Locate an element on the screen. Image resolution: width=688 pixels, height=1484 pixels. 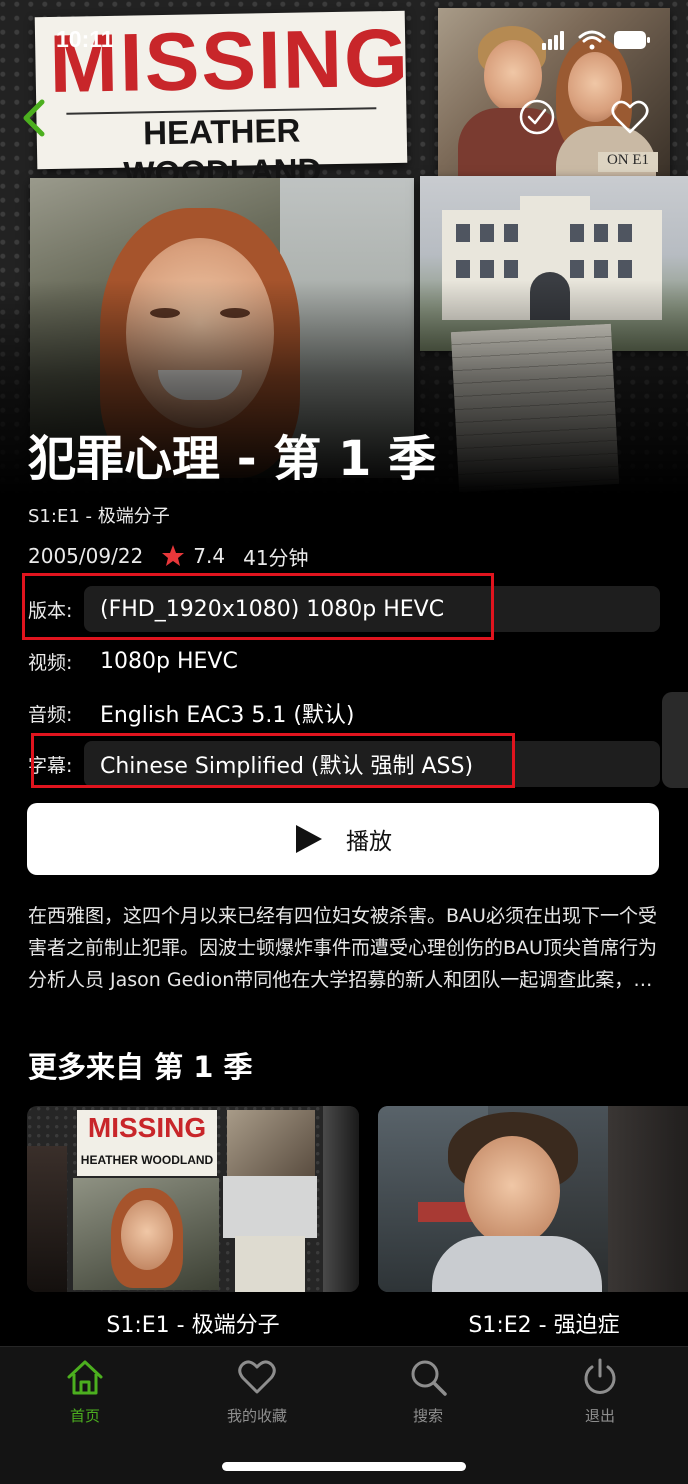
favorite-button is located at coordinates (630, 117).